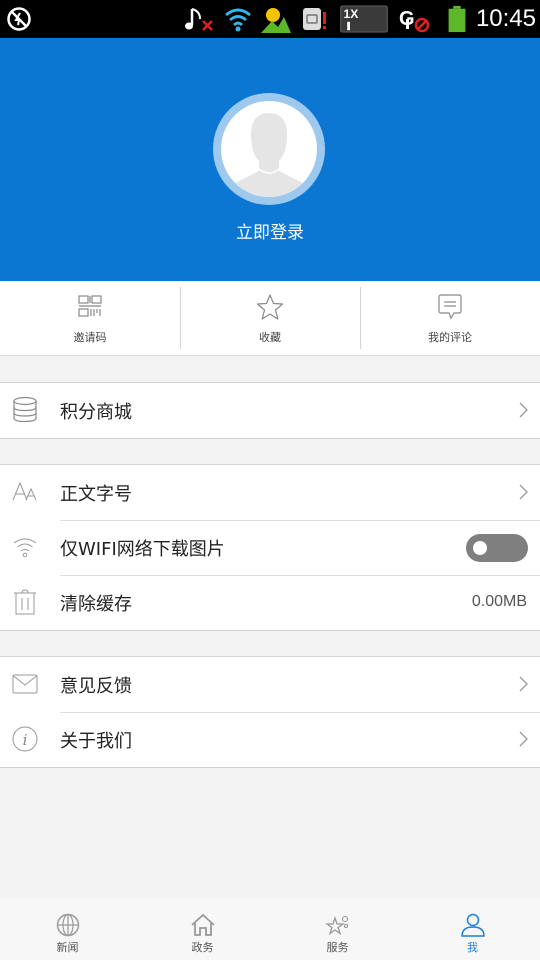 This screenshot has height=960, width=540. I want to click on settings-group-about: 意见反馈 i 关于我们, so click(270, 712).